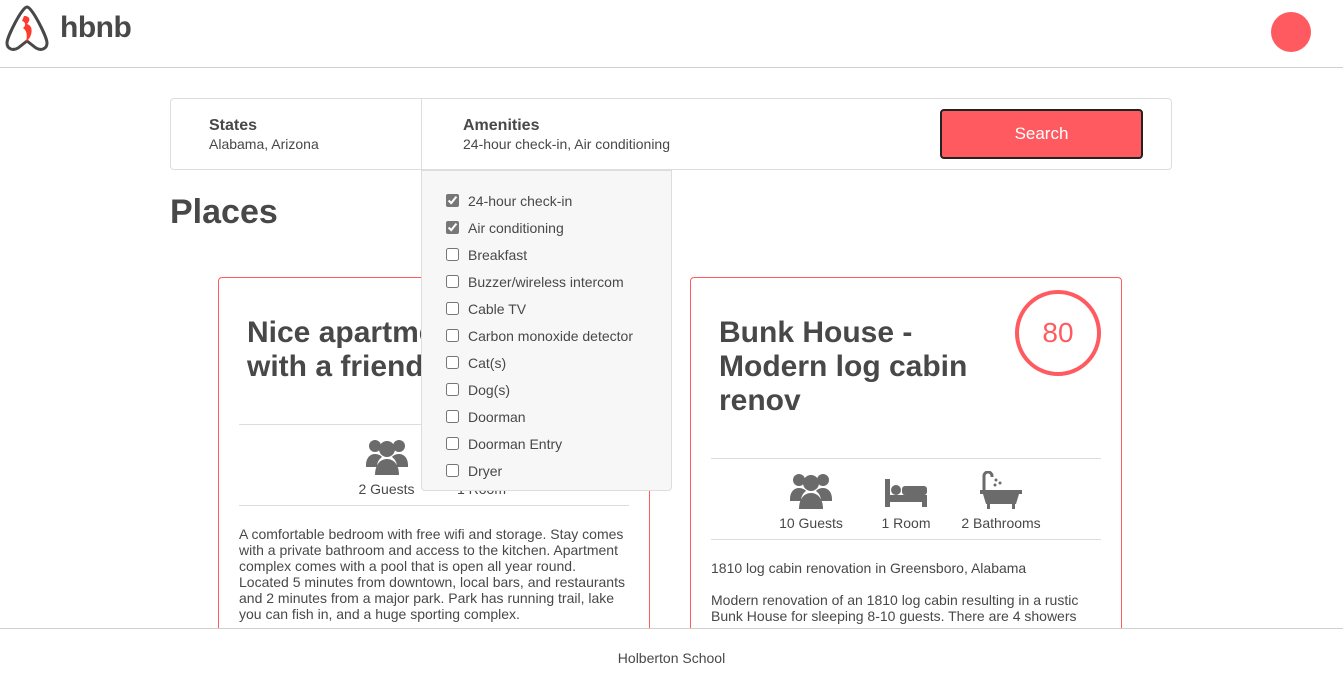 Image resolution: width=1343 pixels, height=687 pixels. What do you see at coordinates (546, 487) in the screenshot?
I see `amenity-option: Elevator in building` at bounding box center [546, 487].